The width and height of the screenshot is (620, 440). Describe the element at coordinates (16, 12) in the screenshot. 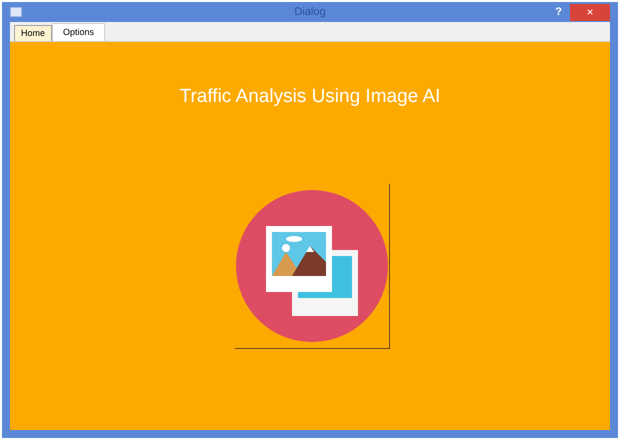

I see `app-icon` at that location.